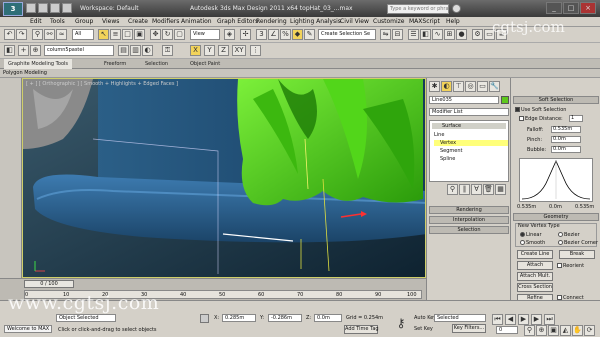 The width and height of the screenshot is (600, 337). I want to click on bubble-spinner: 0.0m, so click(566, 149).